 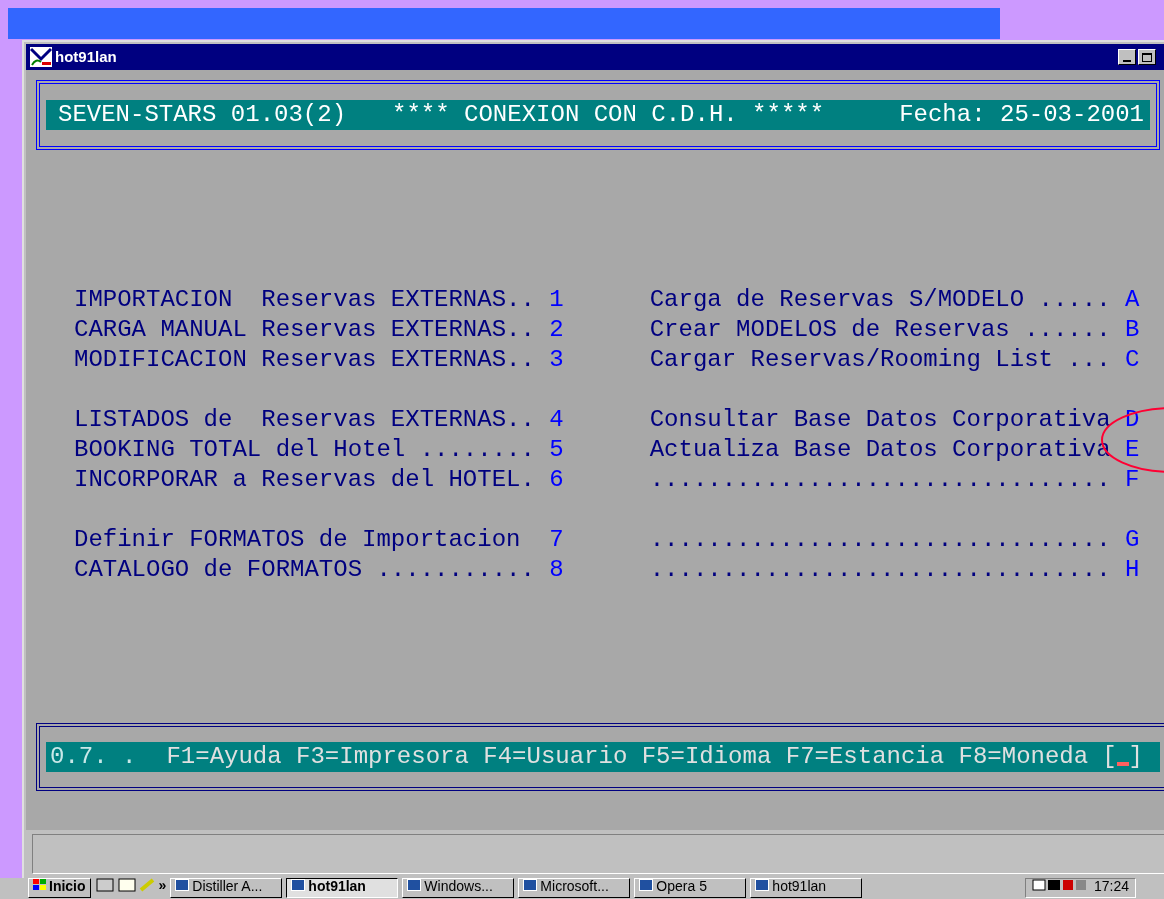 What do you see at coordinates (86, 56) in the screenshot?
I see `window-title: hot91lan` at bounding box center [86, 56].